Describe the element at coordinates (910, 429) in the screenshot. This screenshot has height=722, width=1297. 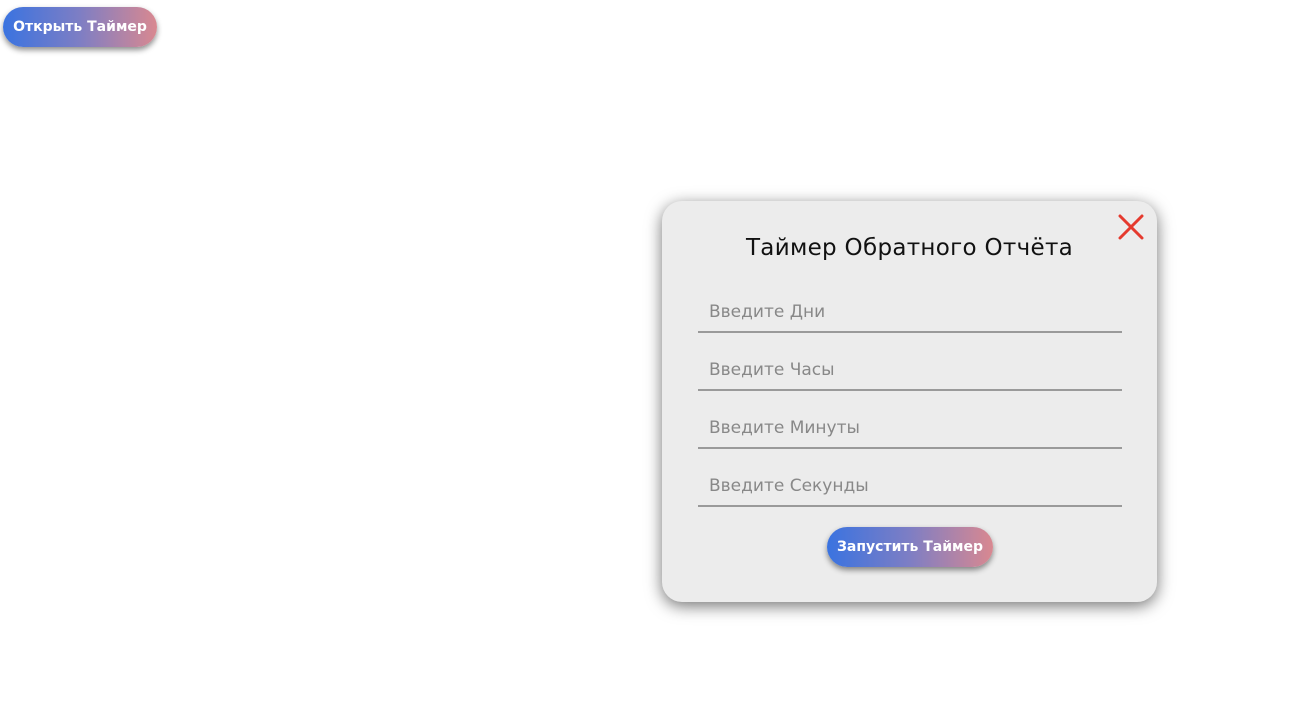
I see `minutes-input` at that location.